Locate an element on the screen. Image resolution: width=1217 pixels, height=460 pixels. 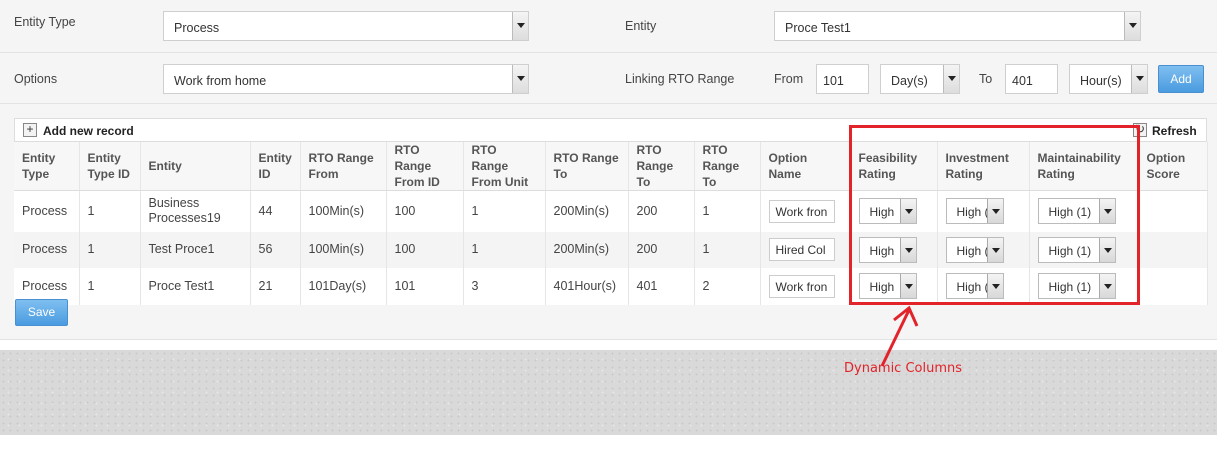
from-unit-select: Day(s) is located at coordinates (920, 79).